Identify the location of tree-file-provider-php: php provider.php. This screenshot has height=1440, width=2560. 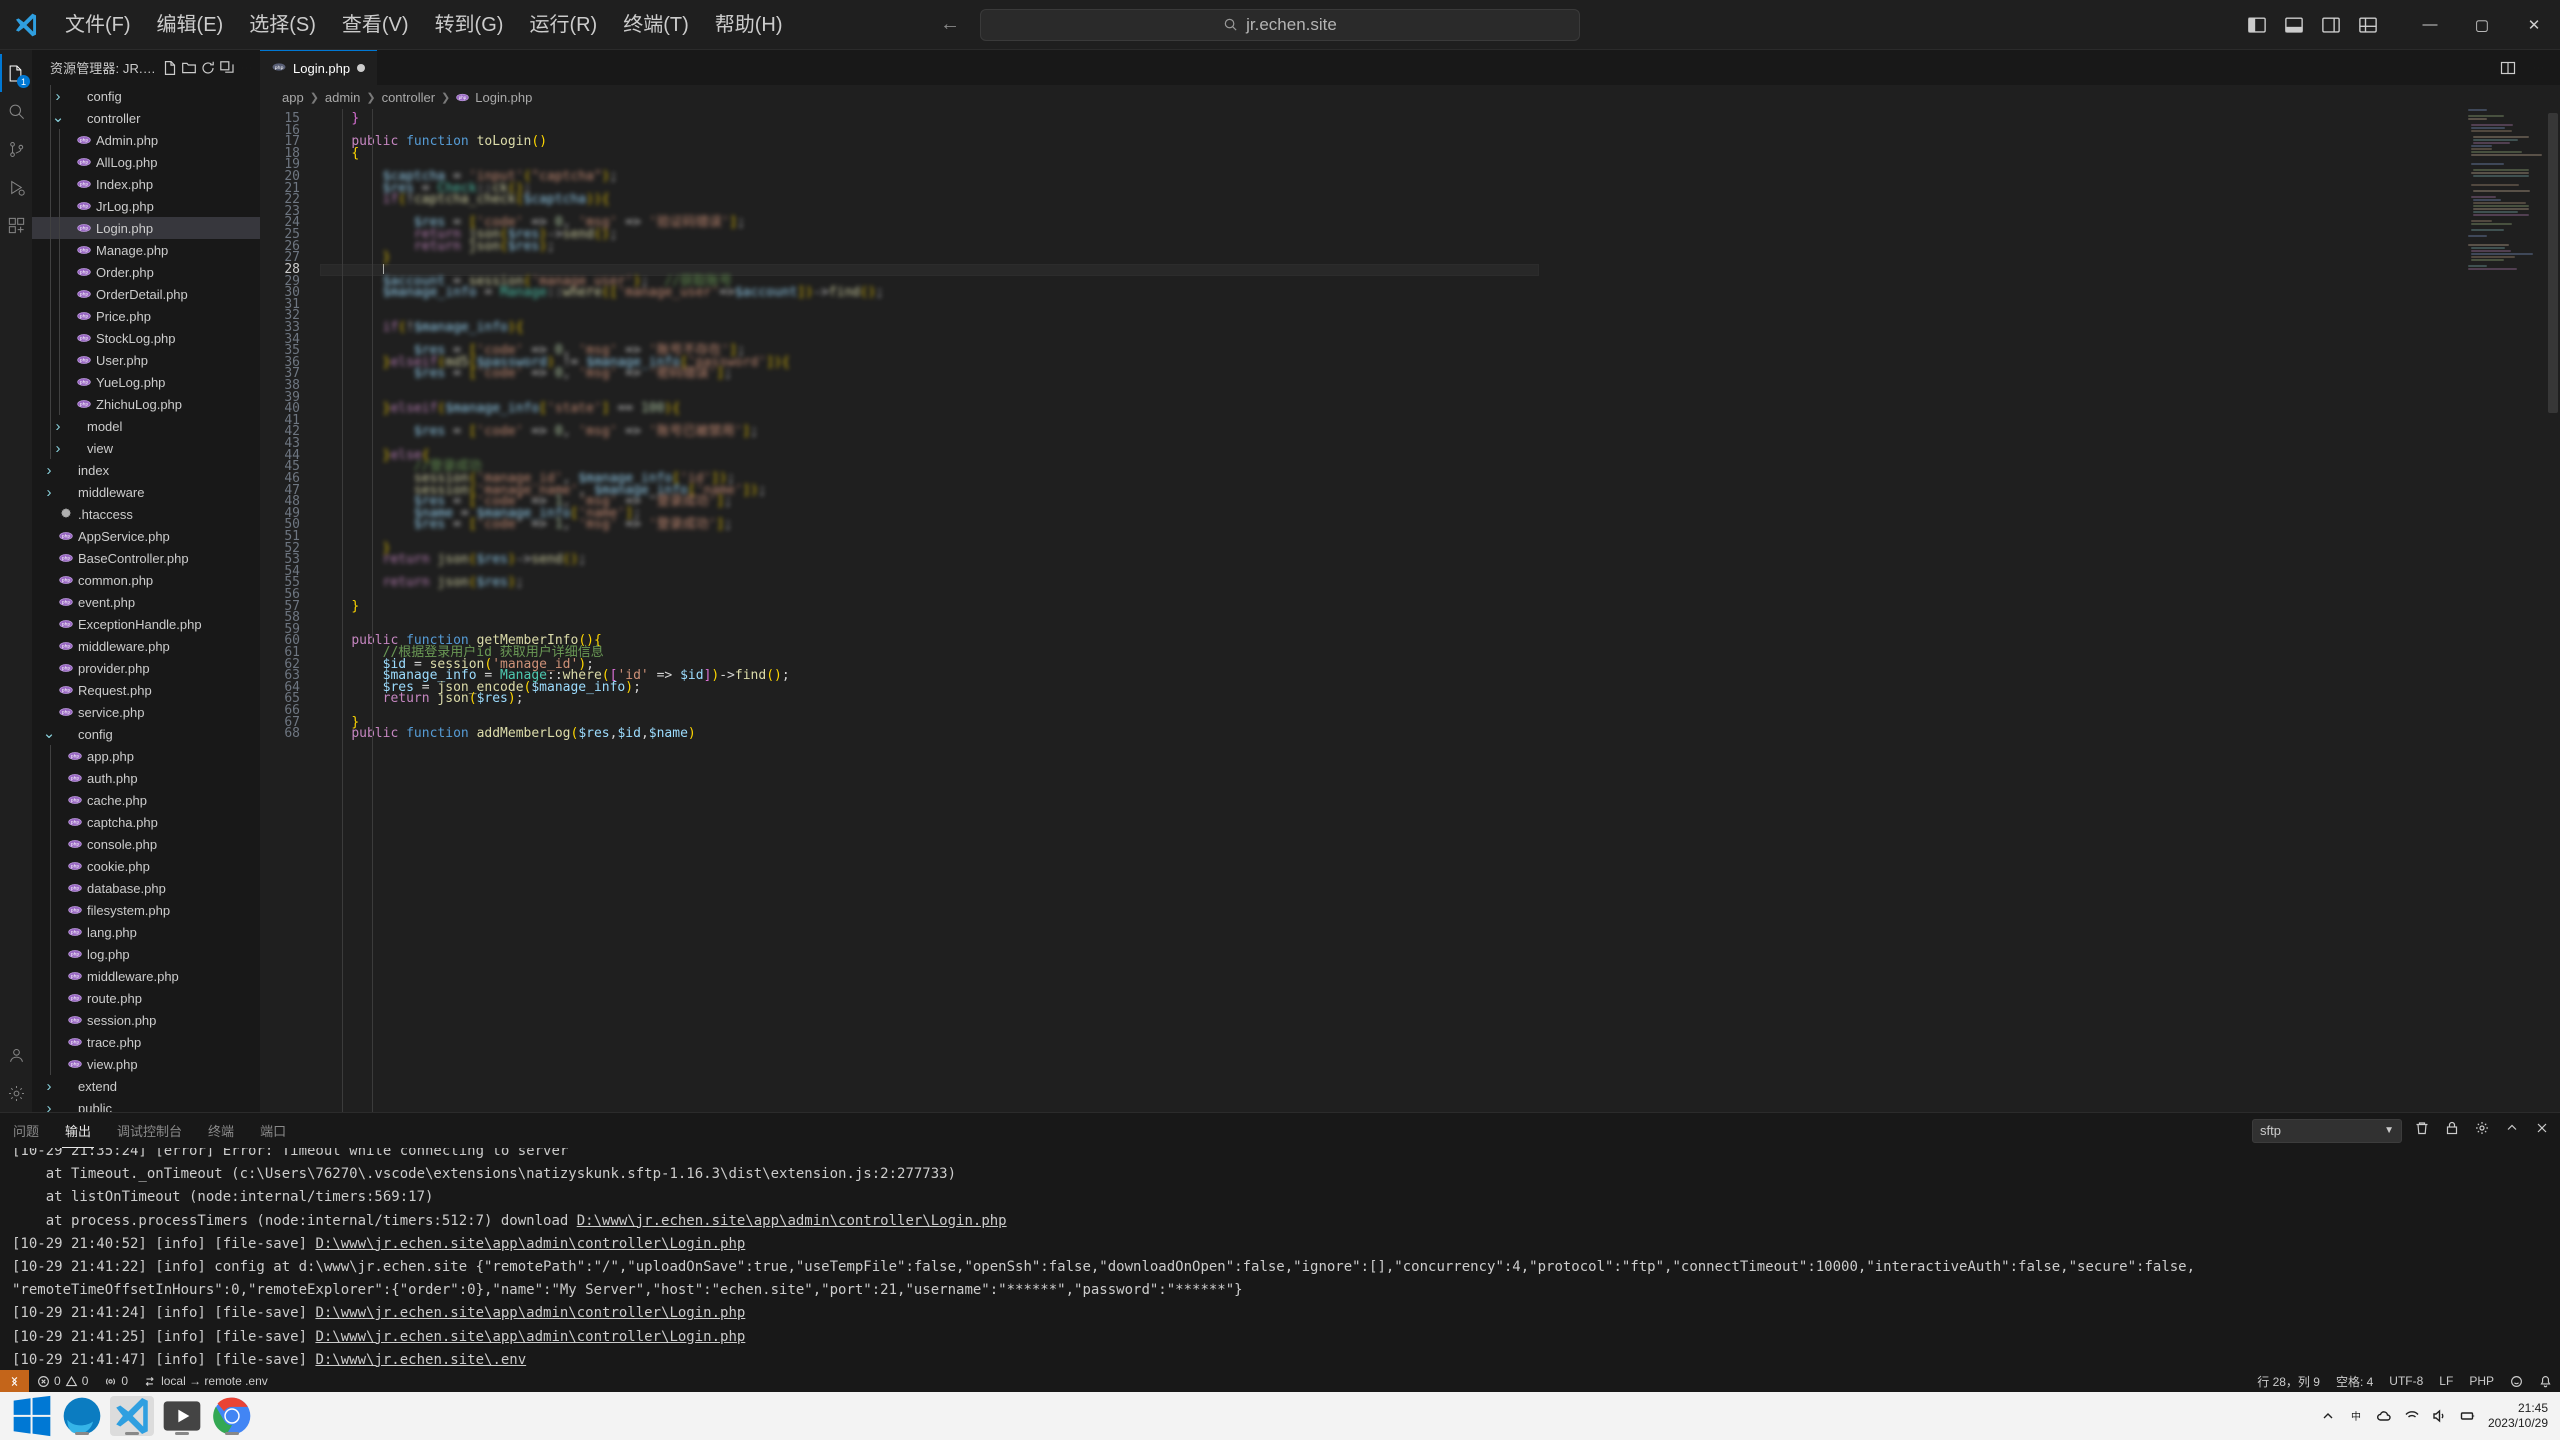
(146, 668).